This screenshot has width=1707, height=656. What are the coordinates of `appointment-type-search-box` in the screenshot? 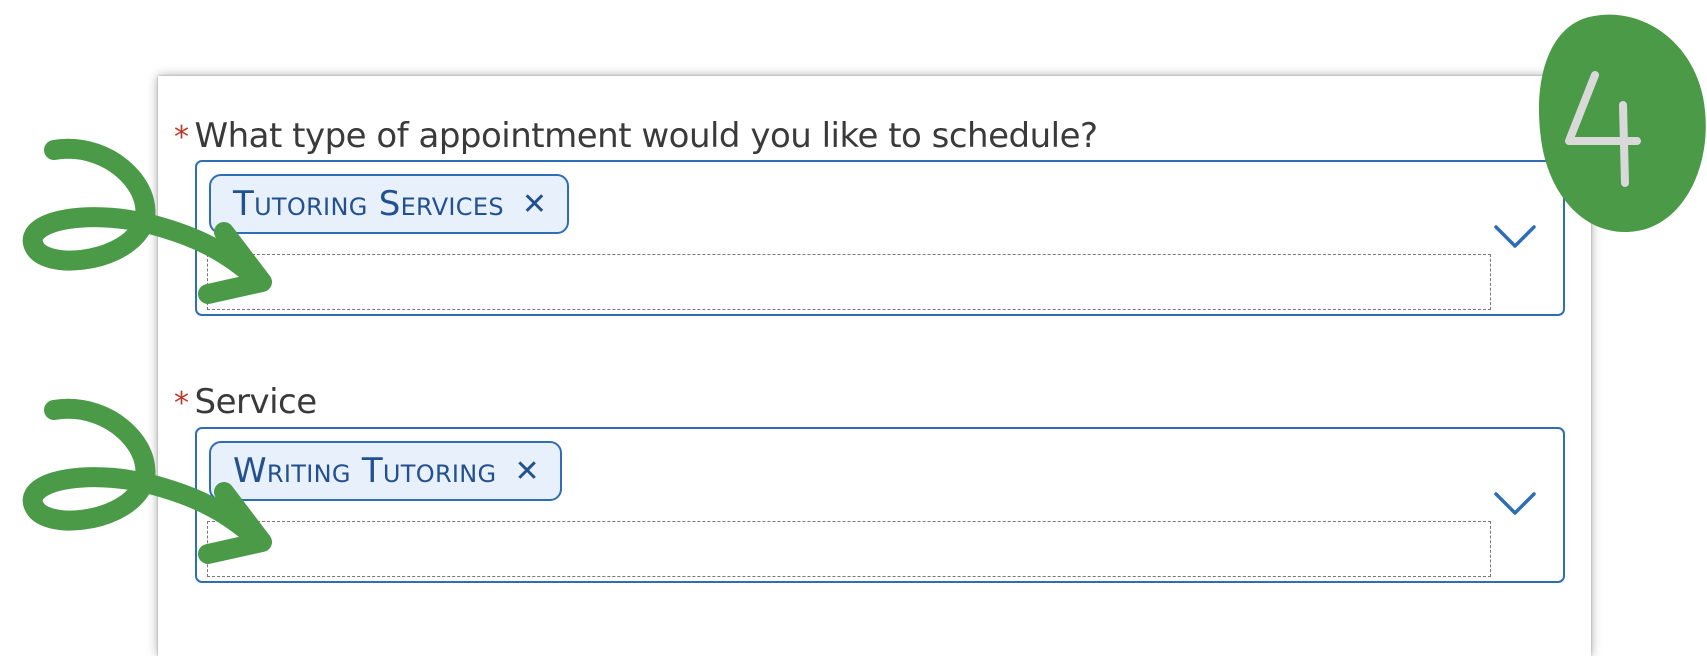 It's located at (850, 282).